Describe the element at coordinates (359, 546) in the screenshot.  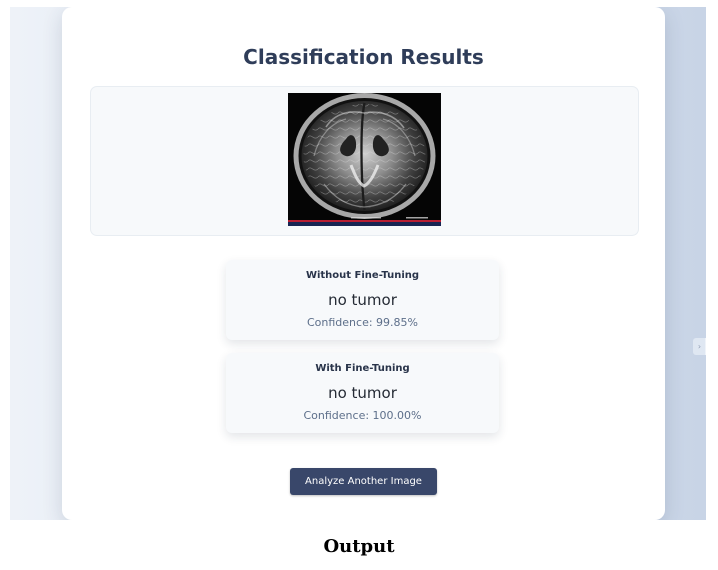
I see `figure-caption: Output` at that location.